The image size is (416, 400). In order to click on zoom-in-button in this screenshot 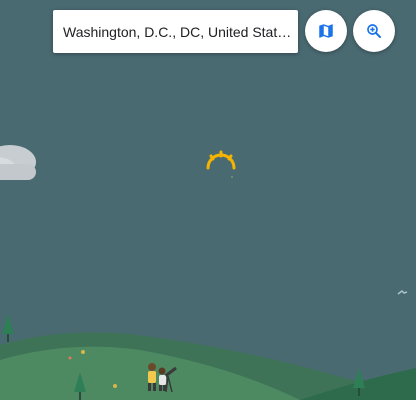, I will do `click(374, 31)`.